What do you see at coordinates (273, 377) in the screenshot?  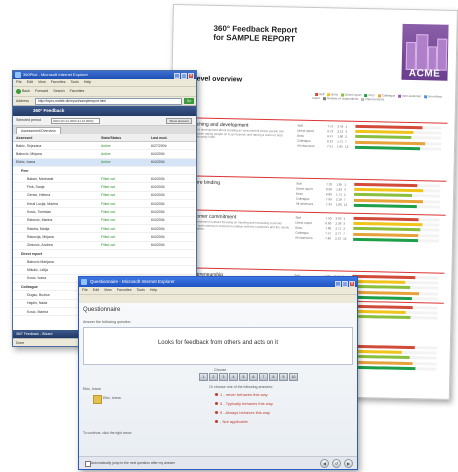 I see `rating-button-8: 8` at bounding box center [273, 377].